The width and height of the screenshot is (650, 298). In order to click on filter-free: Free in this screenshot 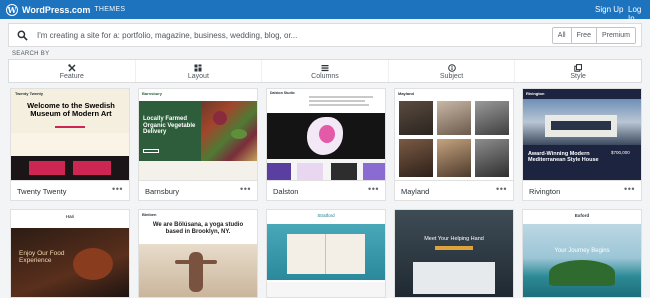, I will do `click(583, 35)`.